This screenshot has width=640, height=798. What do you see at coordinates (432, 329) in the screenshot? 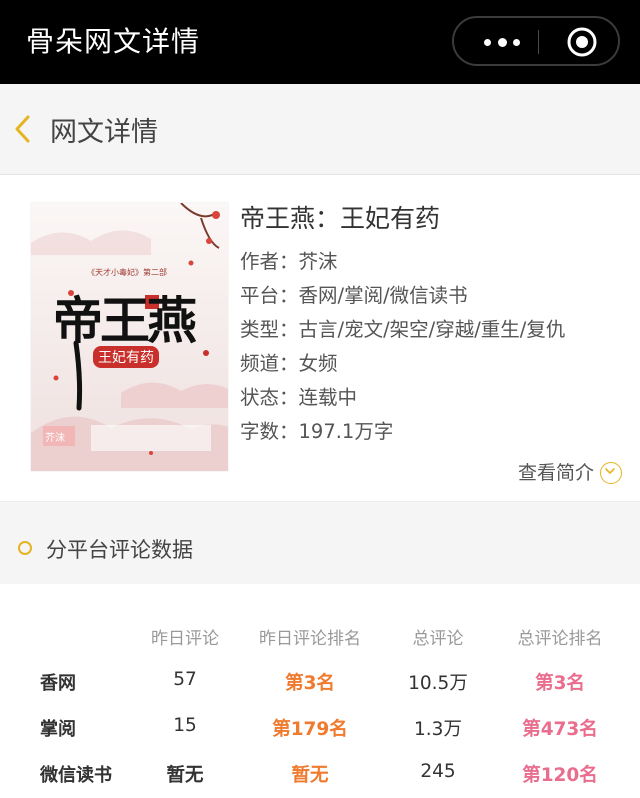
I see `genre-value: 古言/宠文/架空/穿越/重生/复仇` at bounding box center [432, 329].